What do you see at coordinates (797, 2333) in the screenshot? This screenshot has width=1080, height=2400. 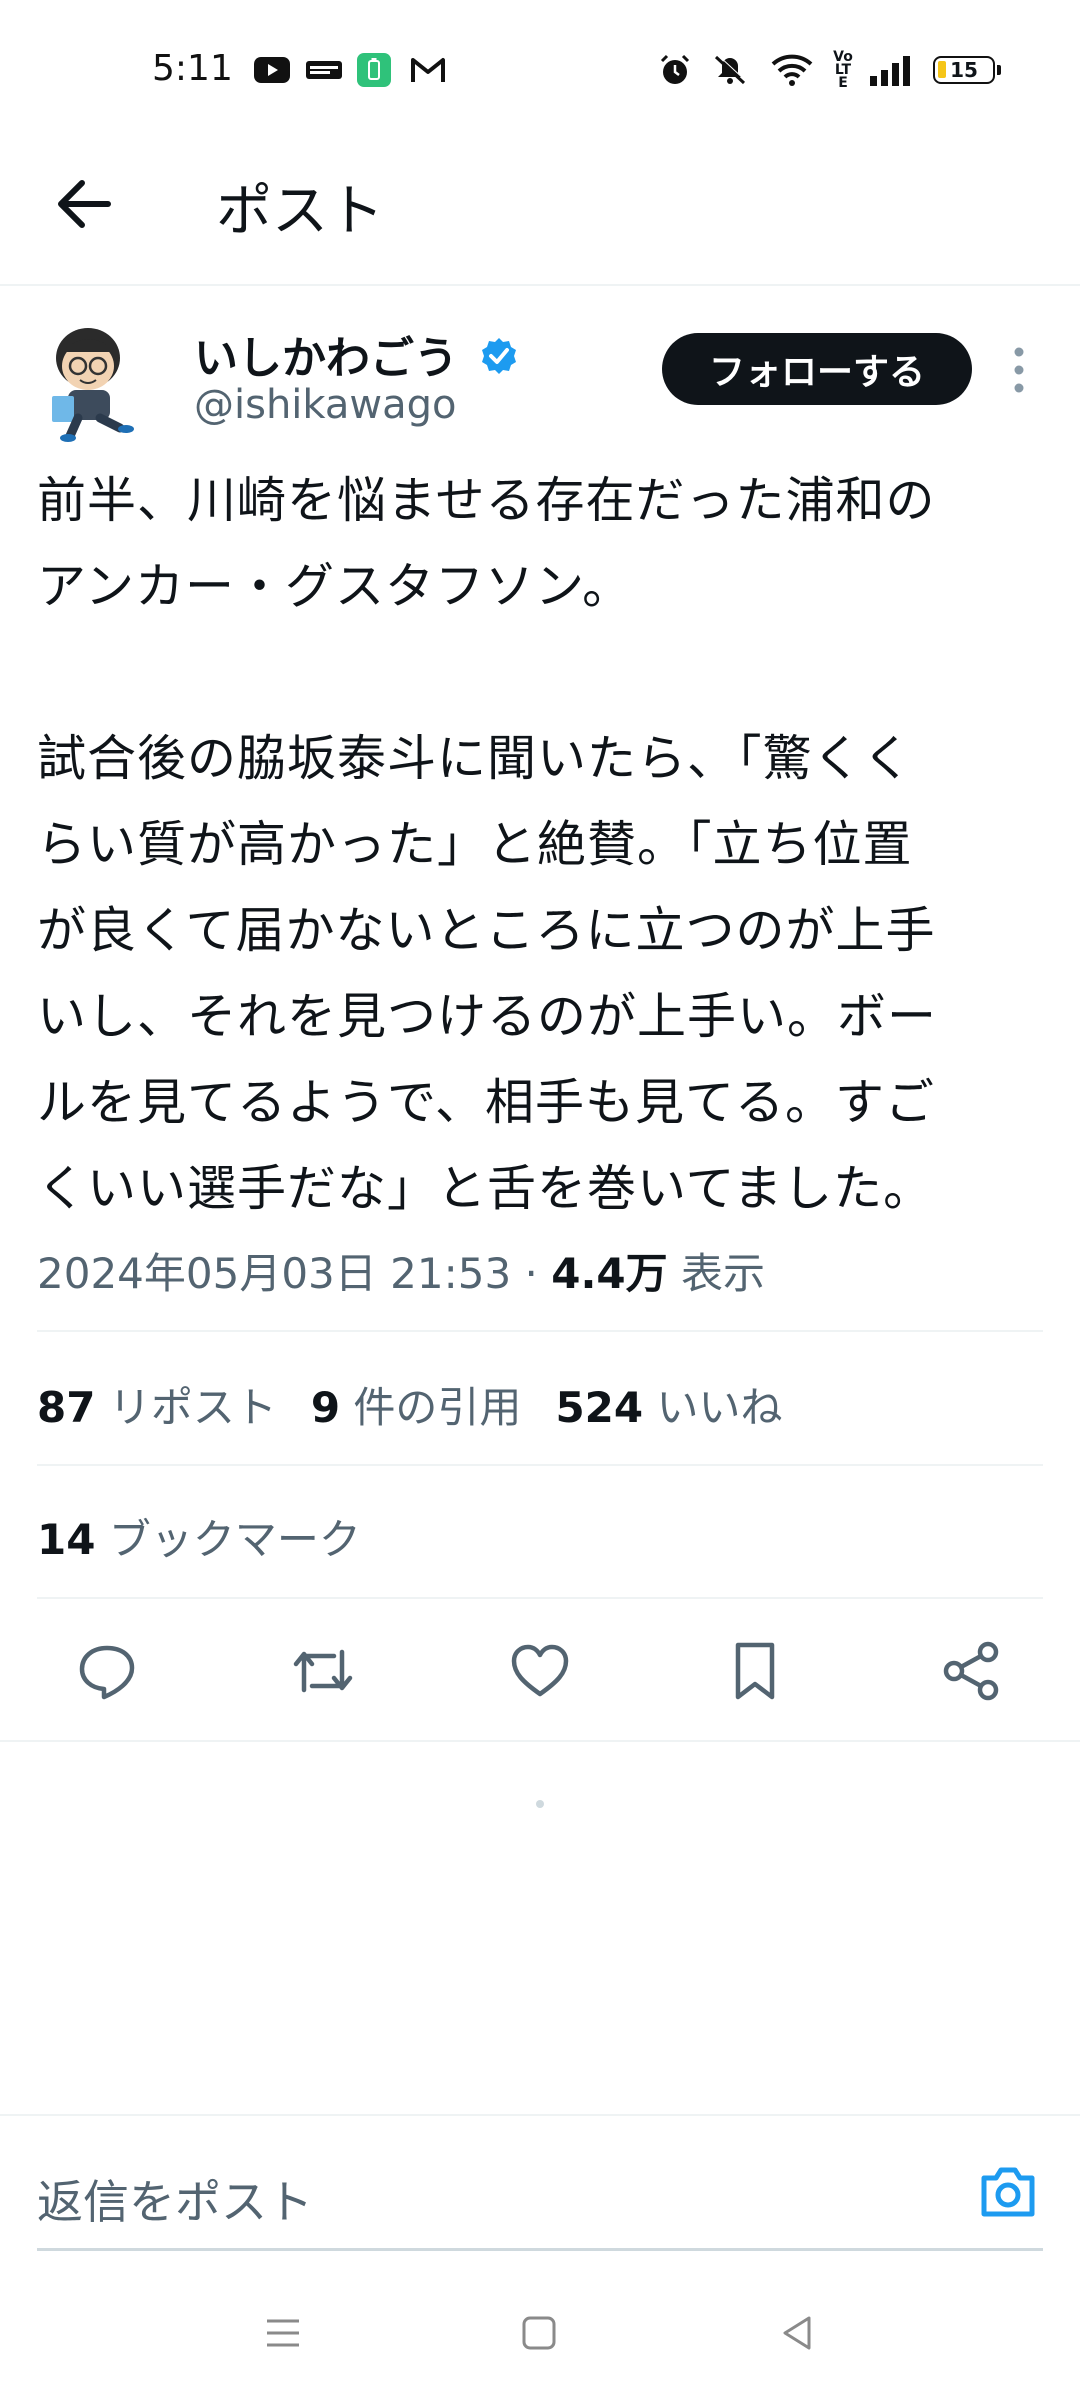 I see `back-nav-icon` at bounding box center [797, 2333].